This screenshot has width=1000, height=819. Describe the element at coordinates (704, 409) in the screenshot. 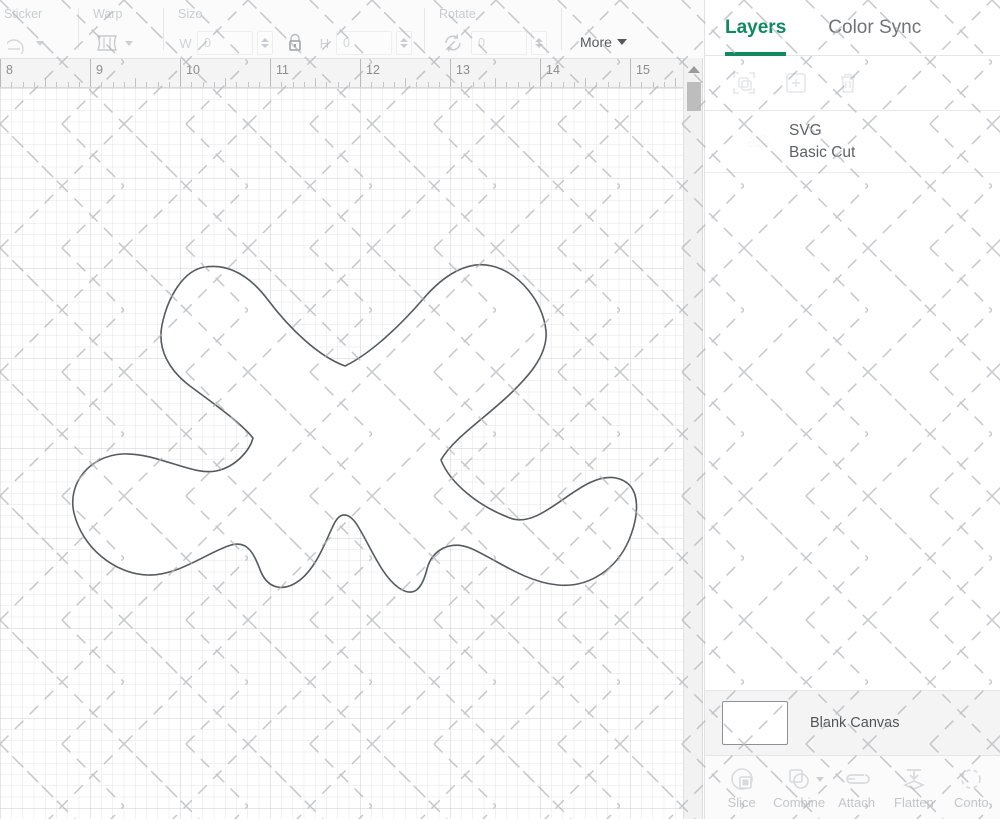

I see `panel-divider` at that location.